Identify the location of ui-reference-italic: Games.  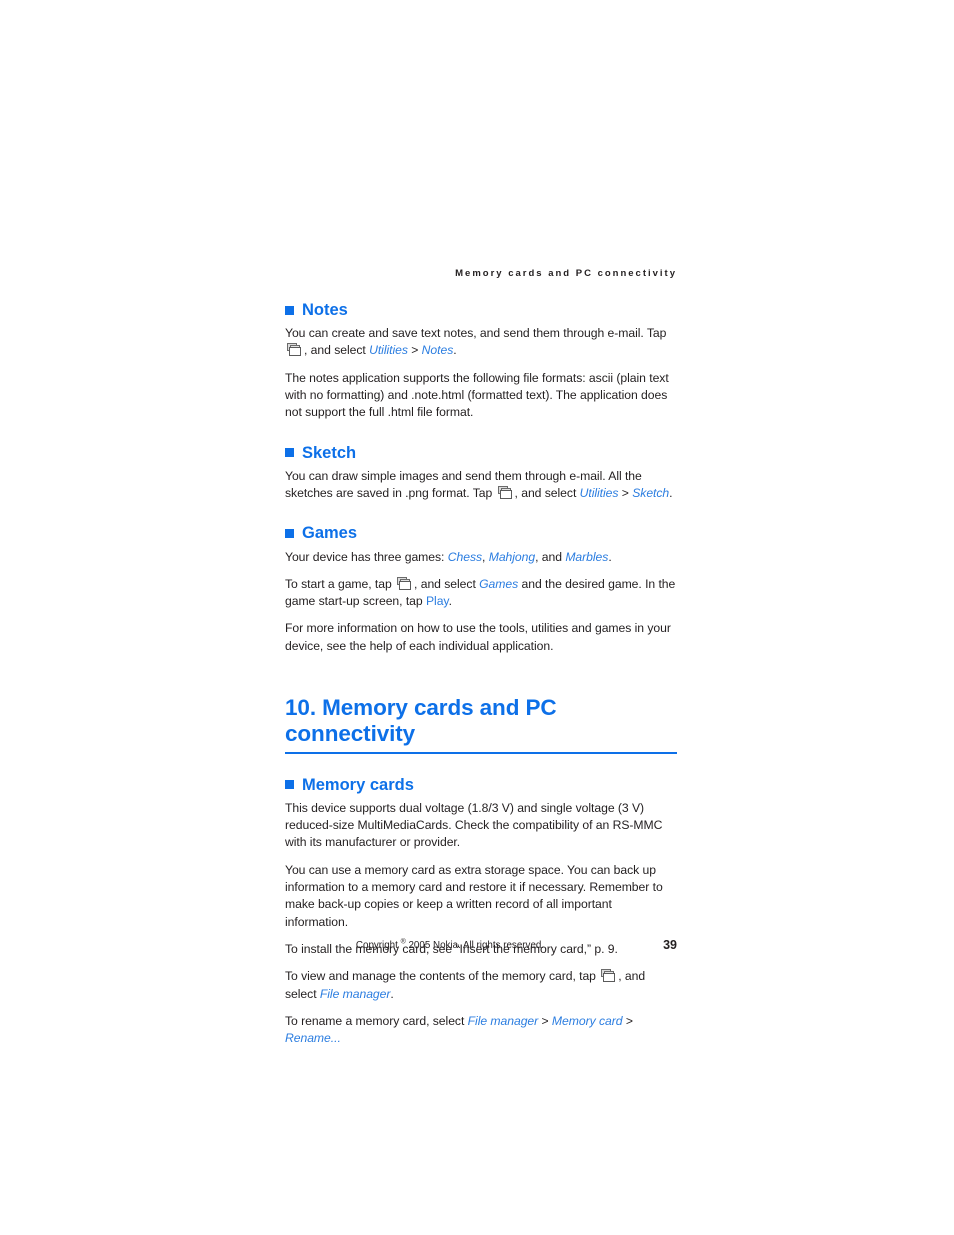
(499, 583).